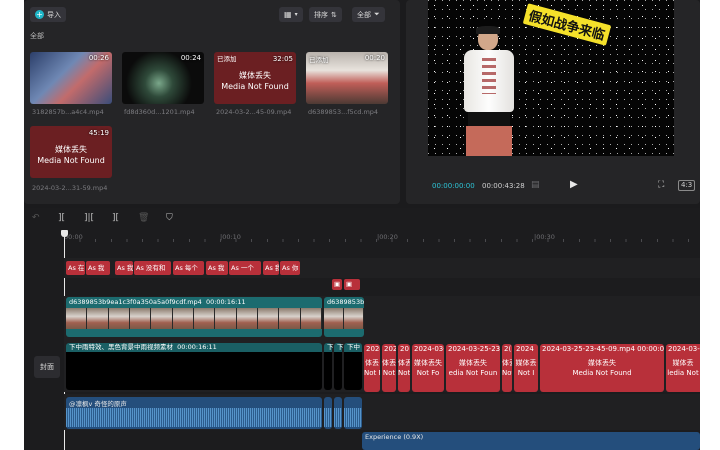  I want to click on sort-button: 排序 ⇅, so click(325, 14).